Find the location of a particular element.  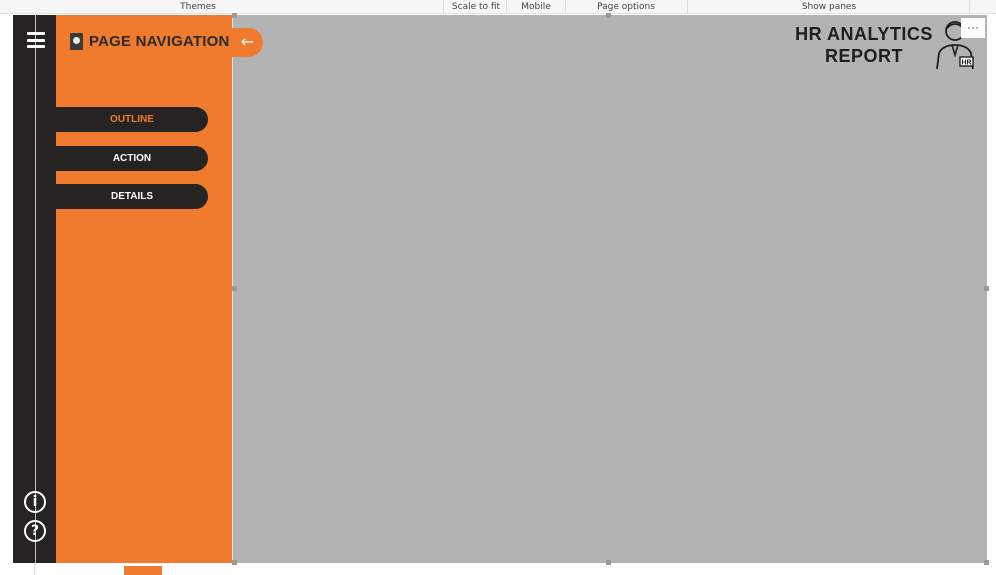

report-title-line-2: REPORT is located at coordinates (863, 56).